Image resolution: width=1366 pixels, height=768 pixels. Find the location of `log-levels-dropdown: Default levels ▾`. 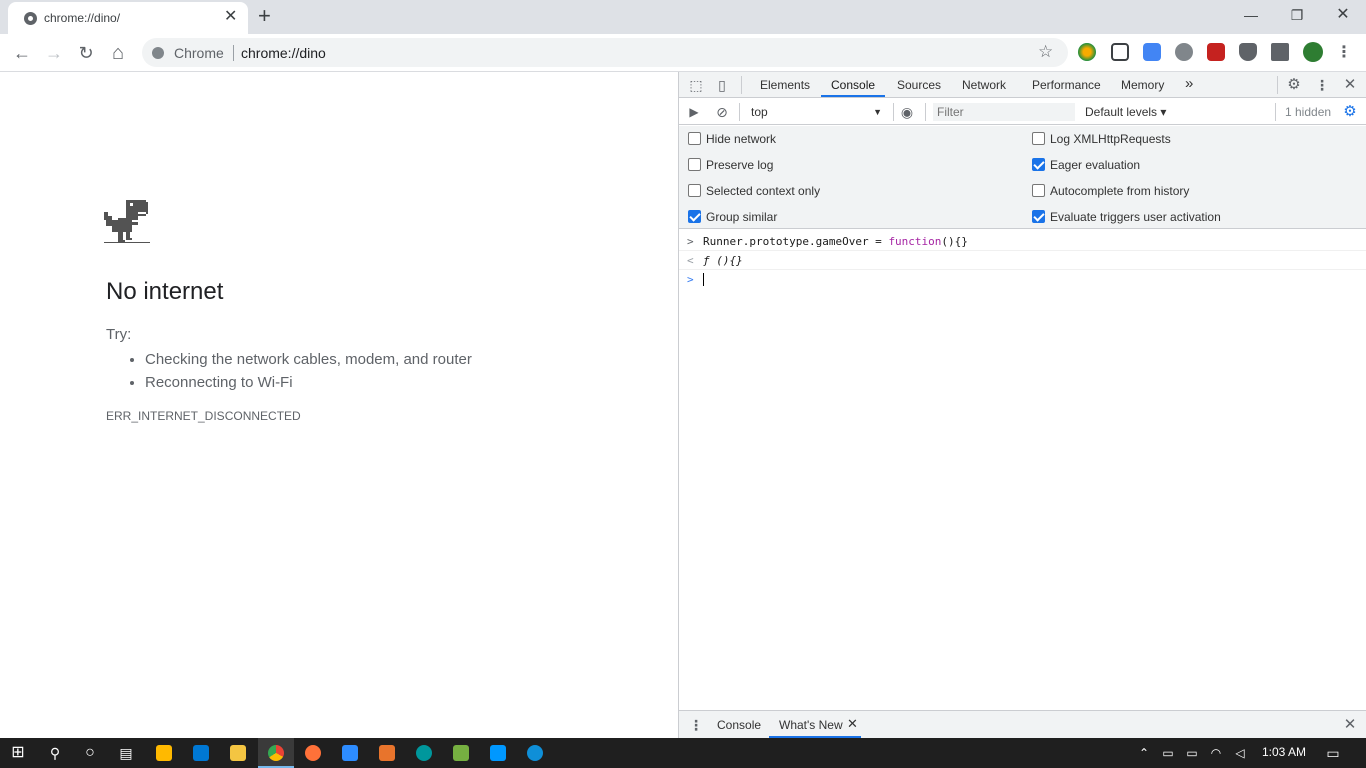

log-levels-dropdown: Default levels ▾ is located at coordinates (1125, 112).